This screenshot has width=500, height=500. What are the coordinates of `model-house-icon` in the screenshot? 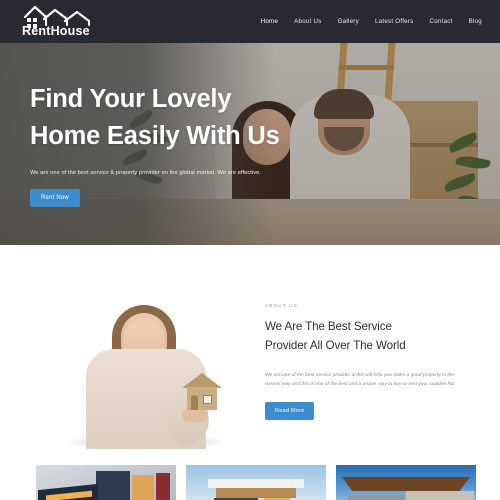 It's located at (202, 392).